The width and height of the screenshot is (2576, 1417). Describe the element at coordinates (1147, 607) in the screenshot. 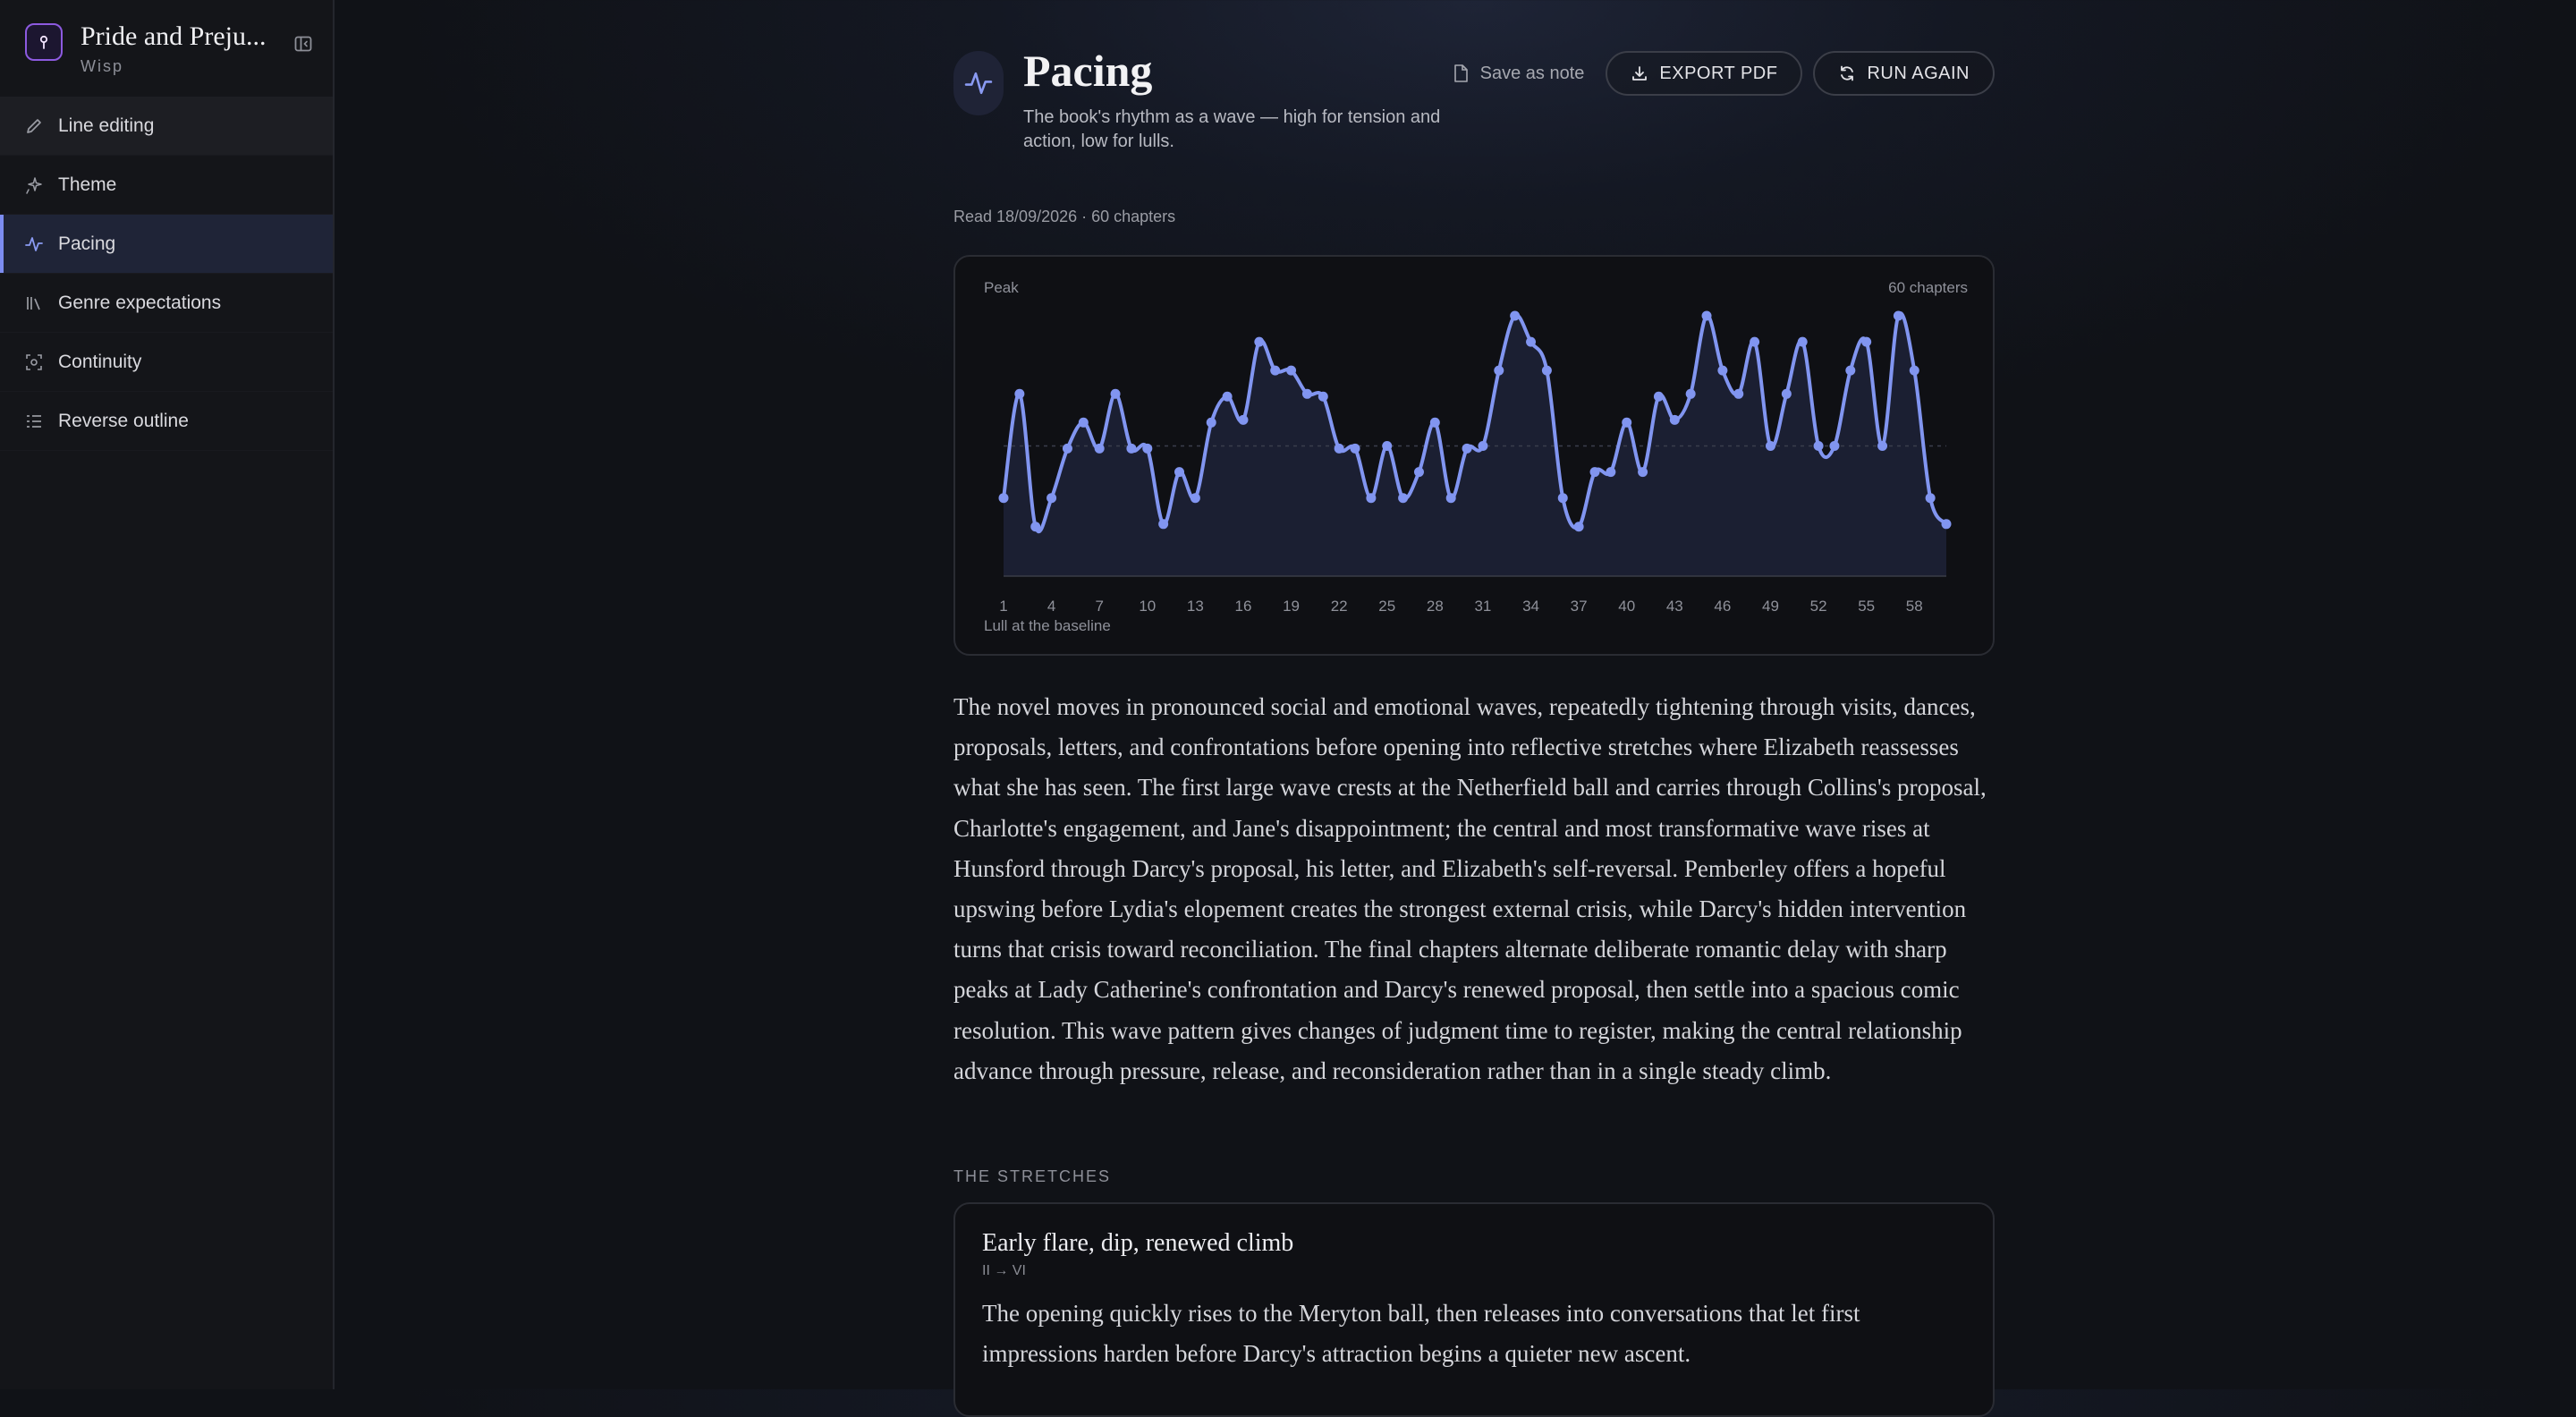

I see `chart-x-tick-label: 10` at that location.